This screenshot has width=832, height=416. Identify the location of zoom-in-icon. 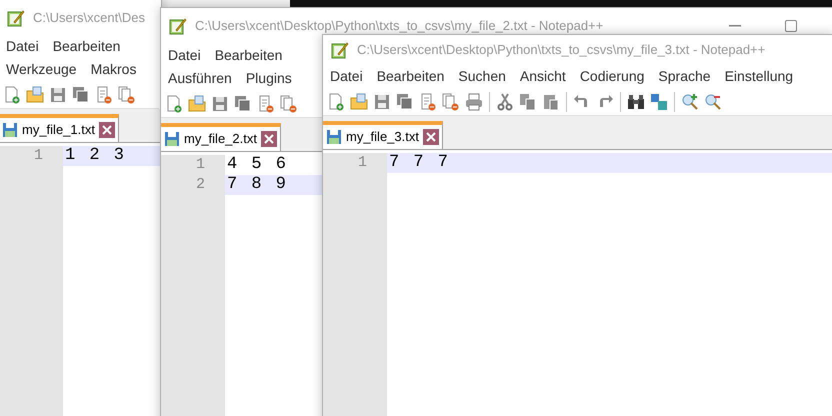
(690, 102).